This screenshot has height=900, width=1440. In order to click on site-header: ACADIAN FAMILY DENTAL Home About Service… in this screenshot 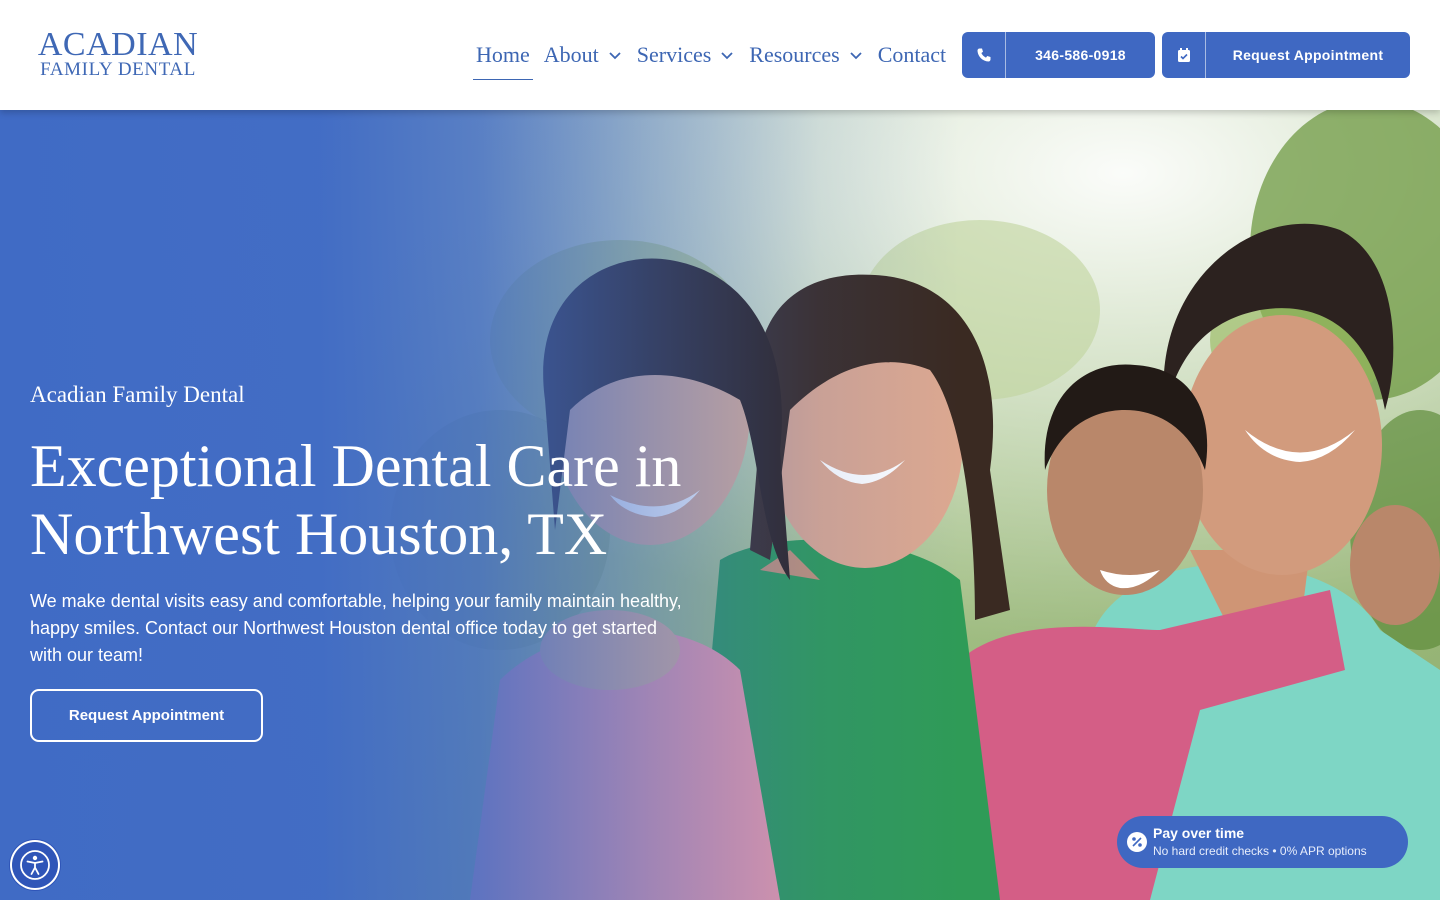, I will do `click(720, 55)`.